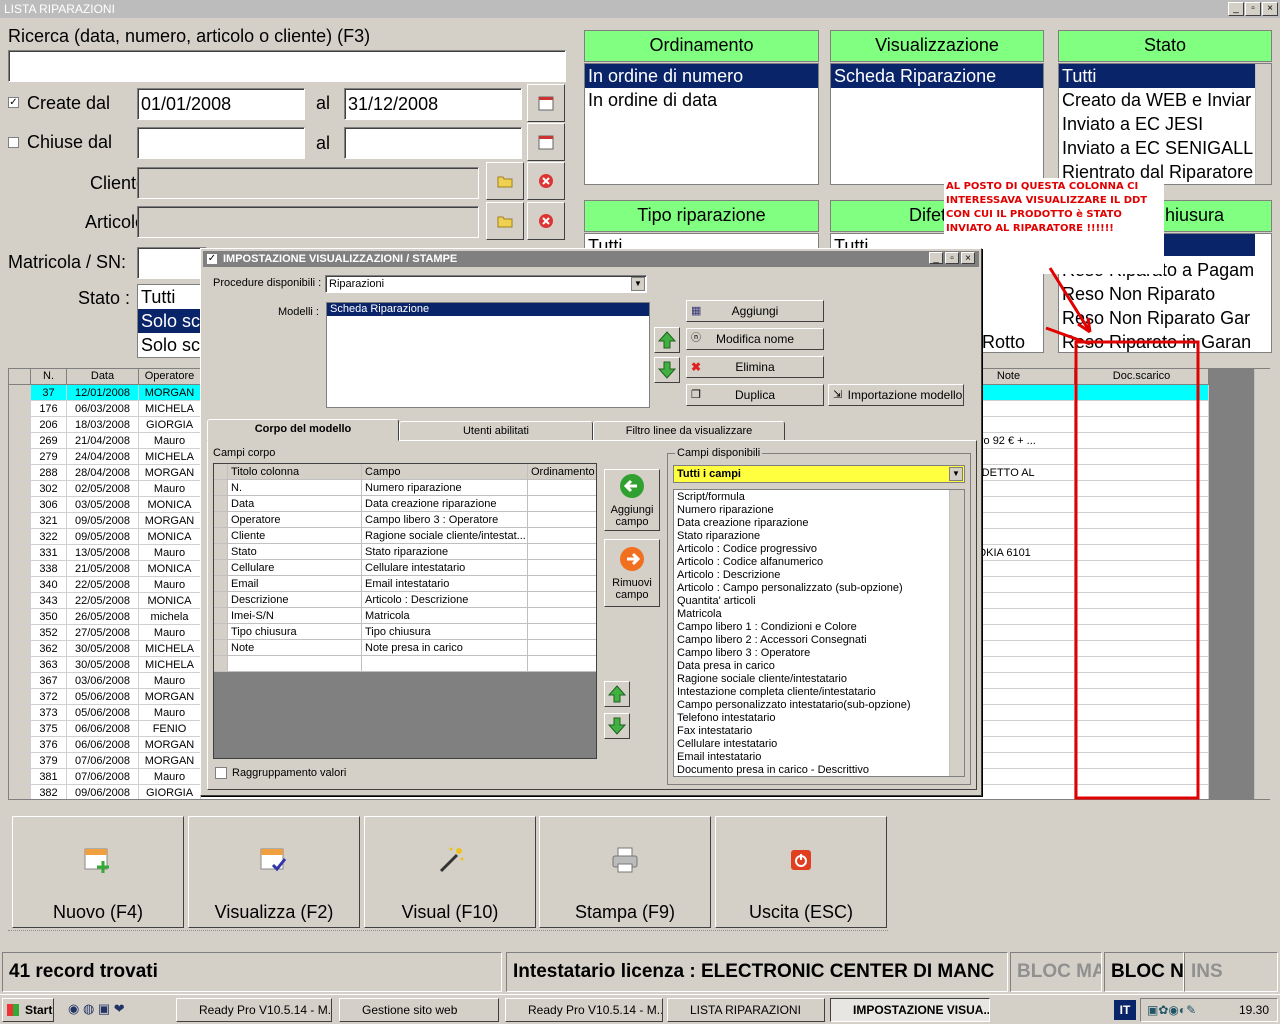 The image size is (1280, 1024). I want to click on visualizzazione-list: Scheda Riparazione, so click(937, 124).